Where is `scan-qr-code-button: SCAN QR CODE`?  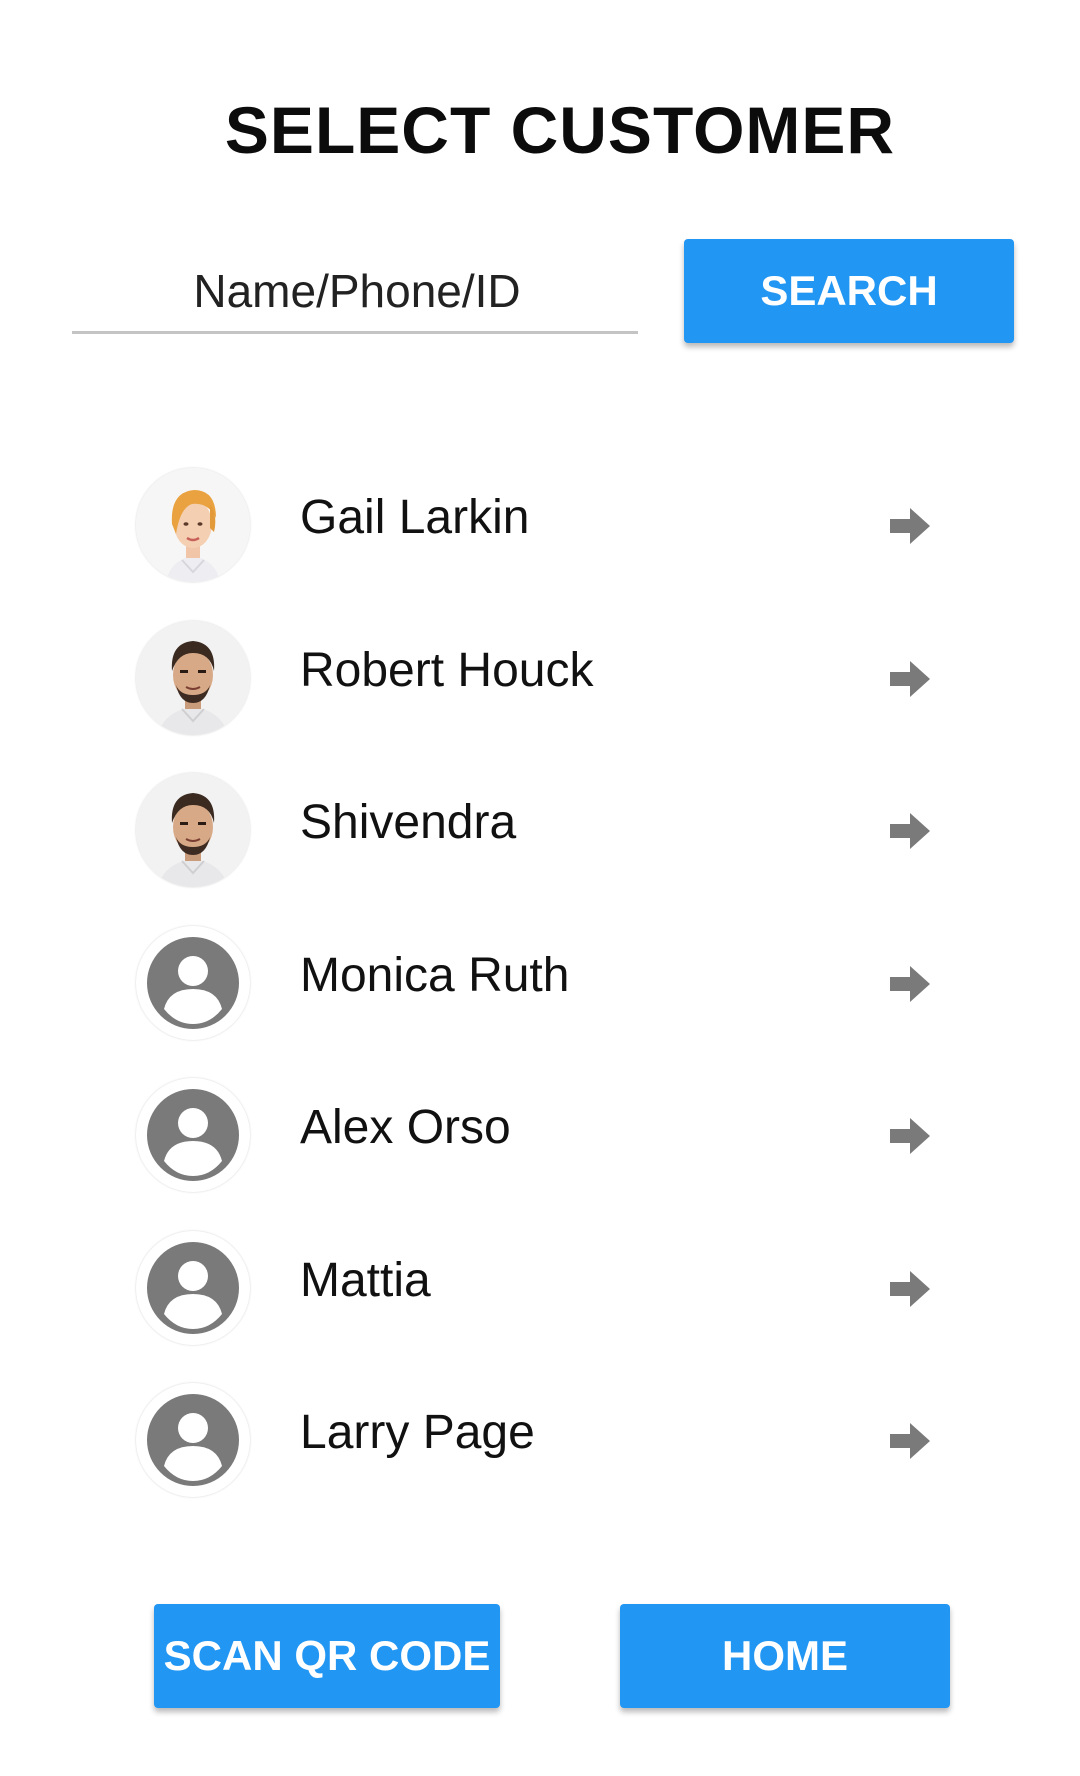
scan-qr-code-button: SCAN QR CODE is located at coordinates (327, 1656).